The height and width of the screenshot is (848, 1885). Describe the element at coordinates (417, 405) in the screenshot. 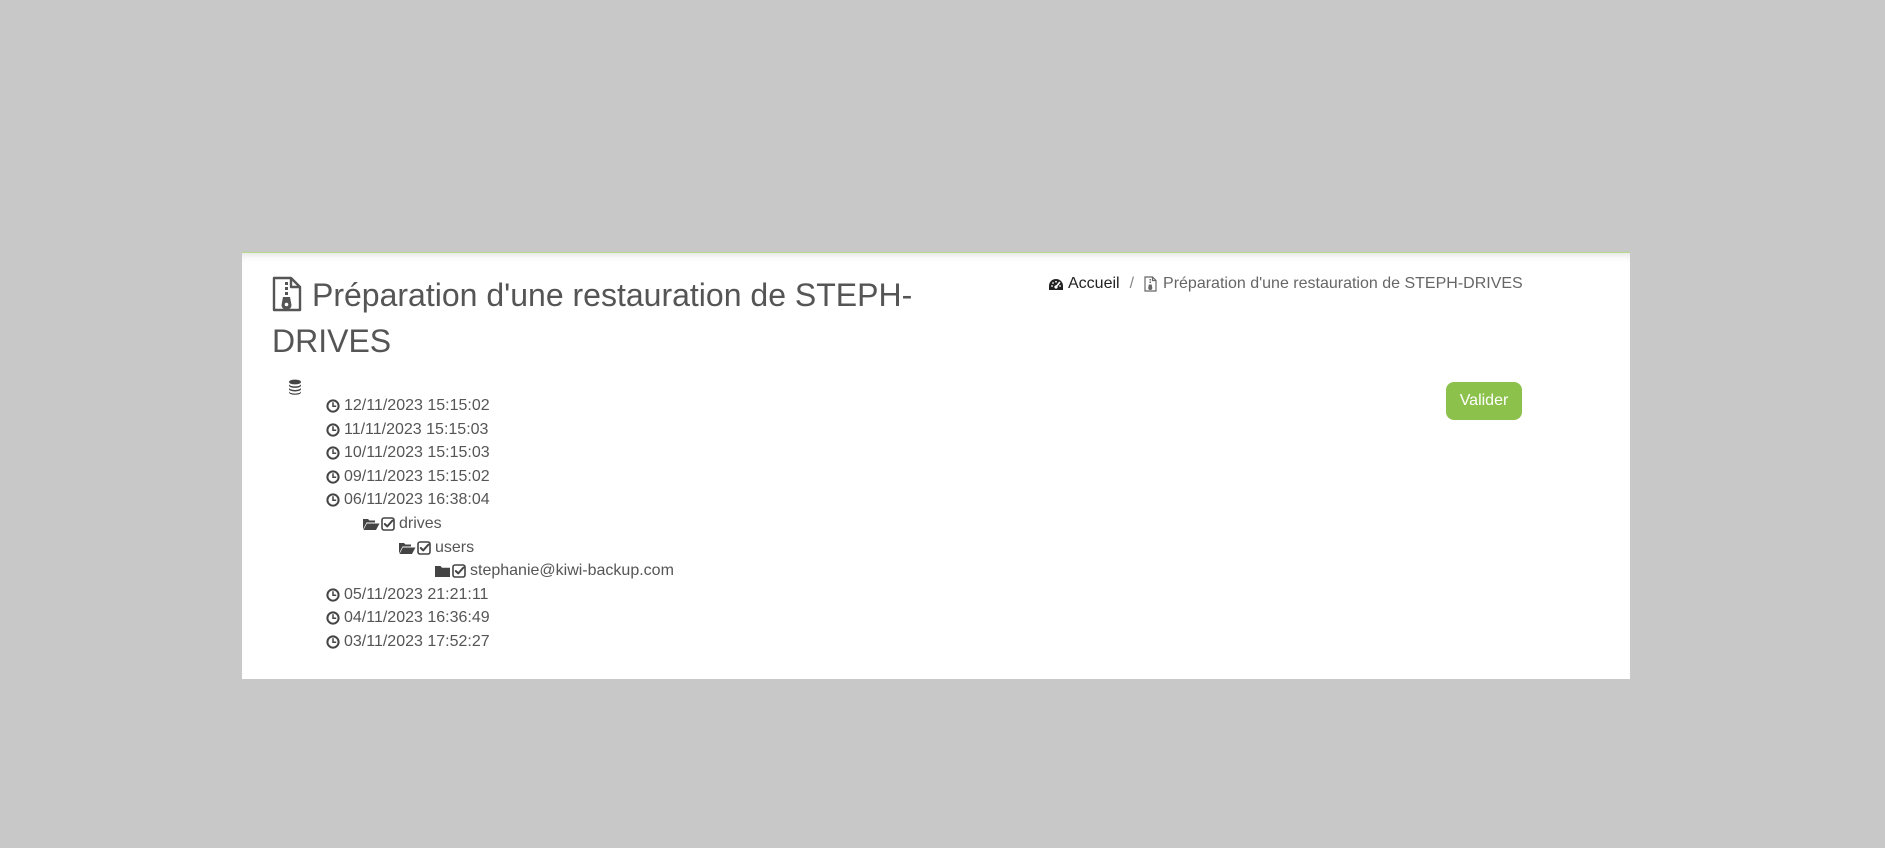

I see `snapshot-date: 12/11/2023 15:15:02` at that location.